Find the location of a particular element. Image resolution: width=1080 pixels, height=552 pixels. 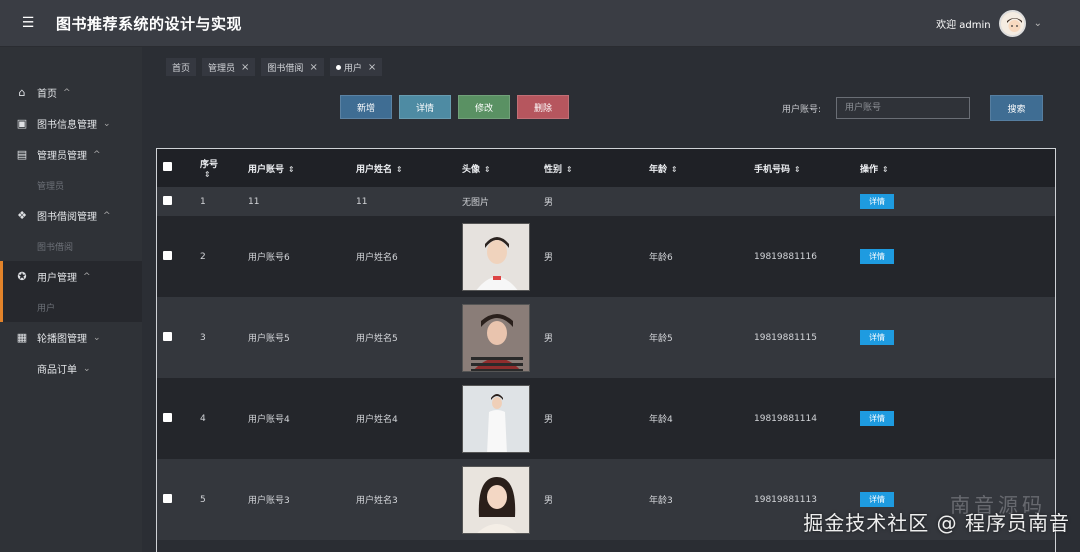

tab-label: 图书借阅 is located at coordinates (285, 68).